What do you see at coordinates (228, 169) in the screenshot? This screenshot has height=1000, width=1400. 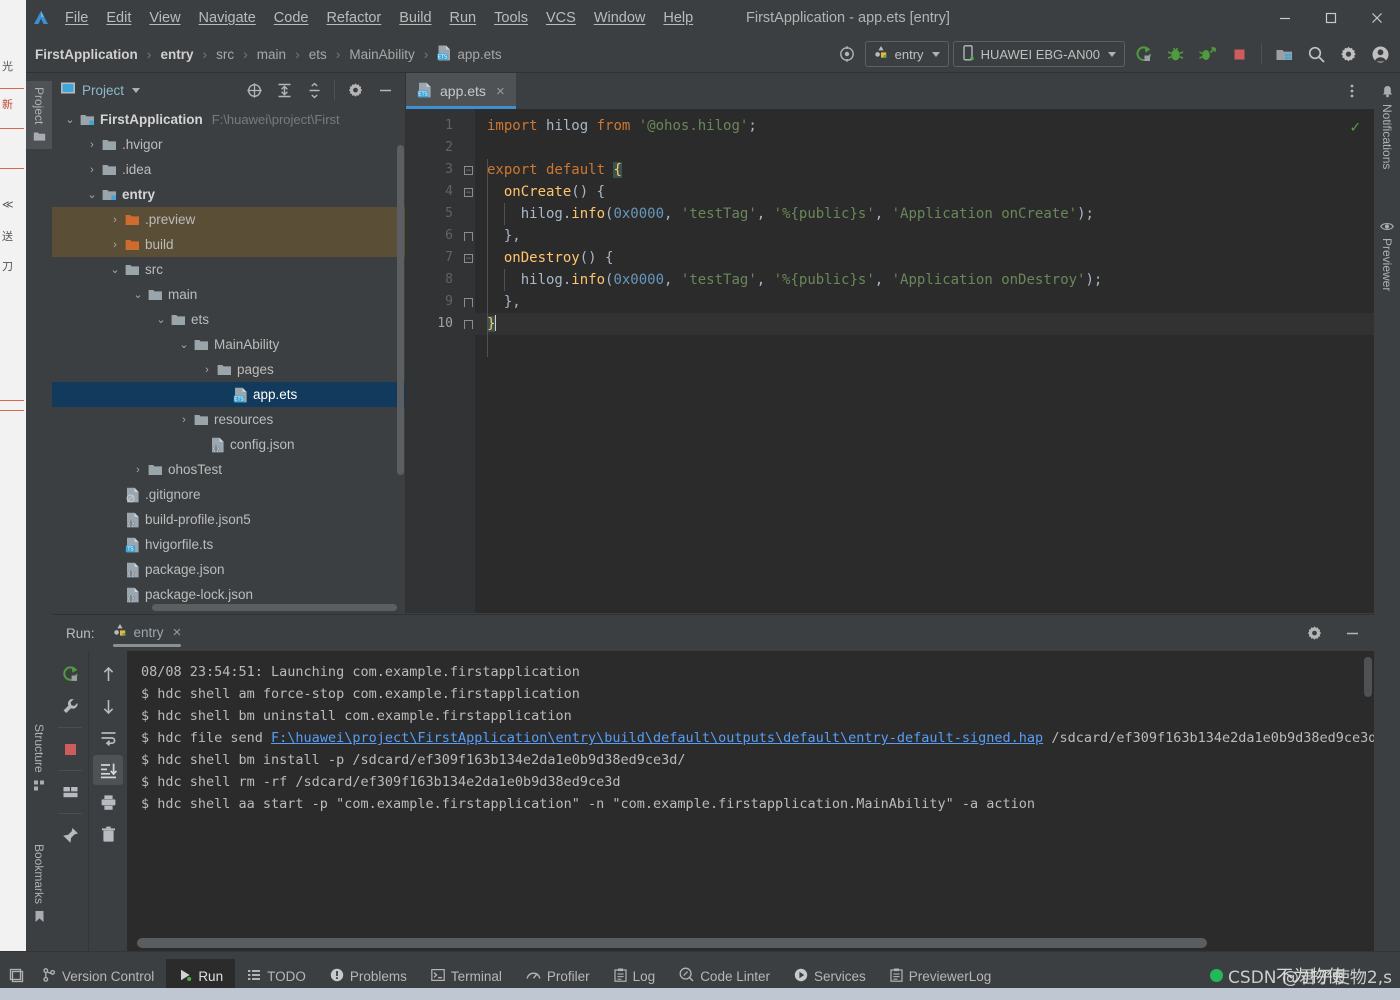 I see `tree-row-idea: › .idea` at bounding box center [228, 169].